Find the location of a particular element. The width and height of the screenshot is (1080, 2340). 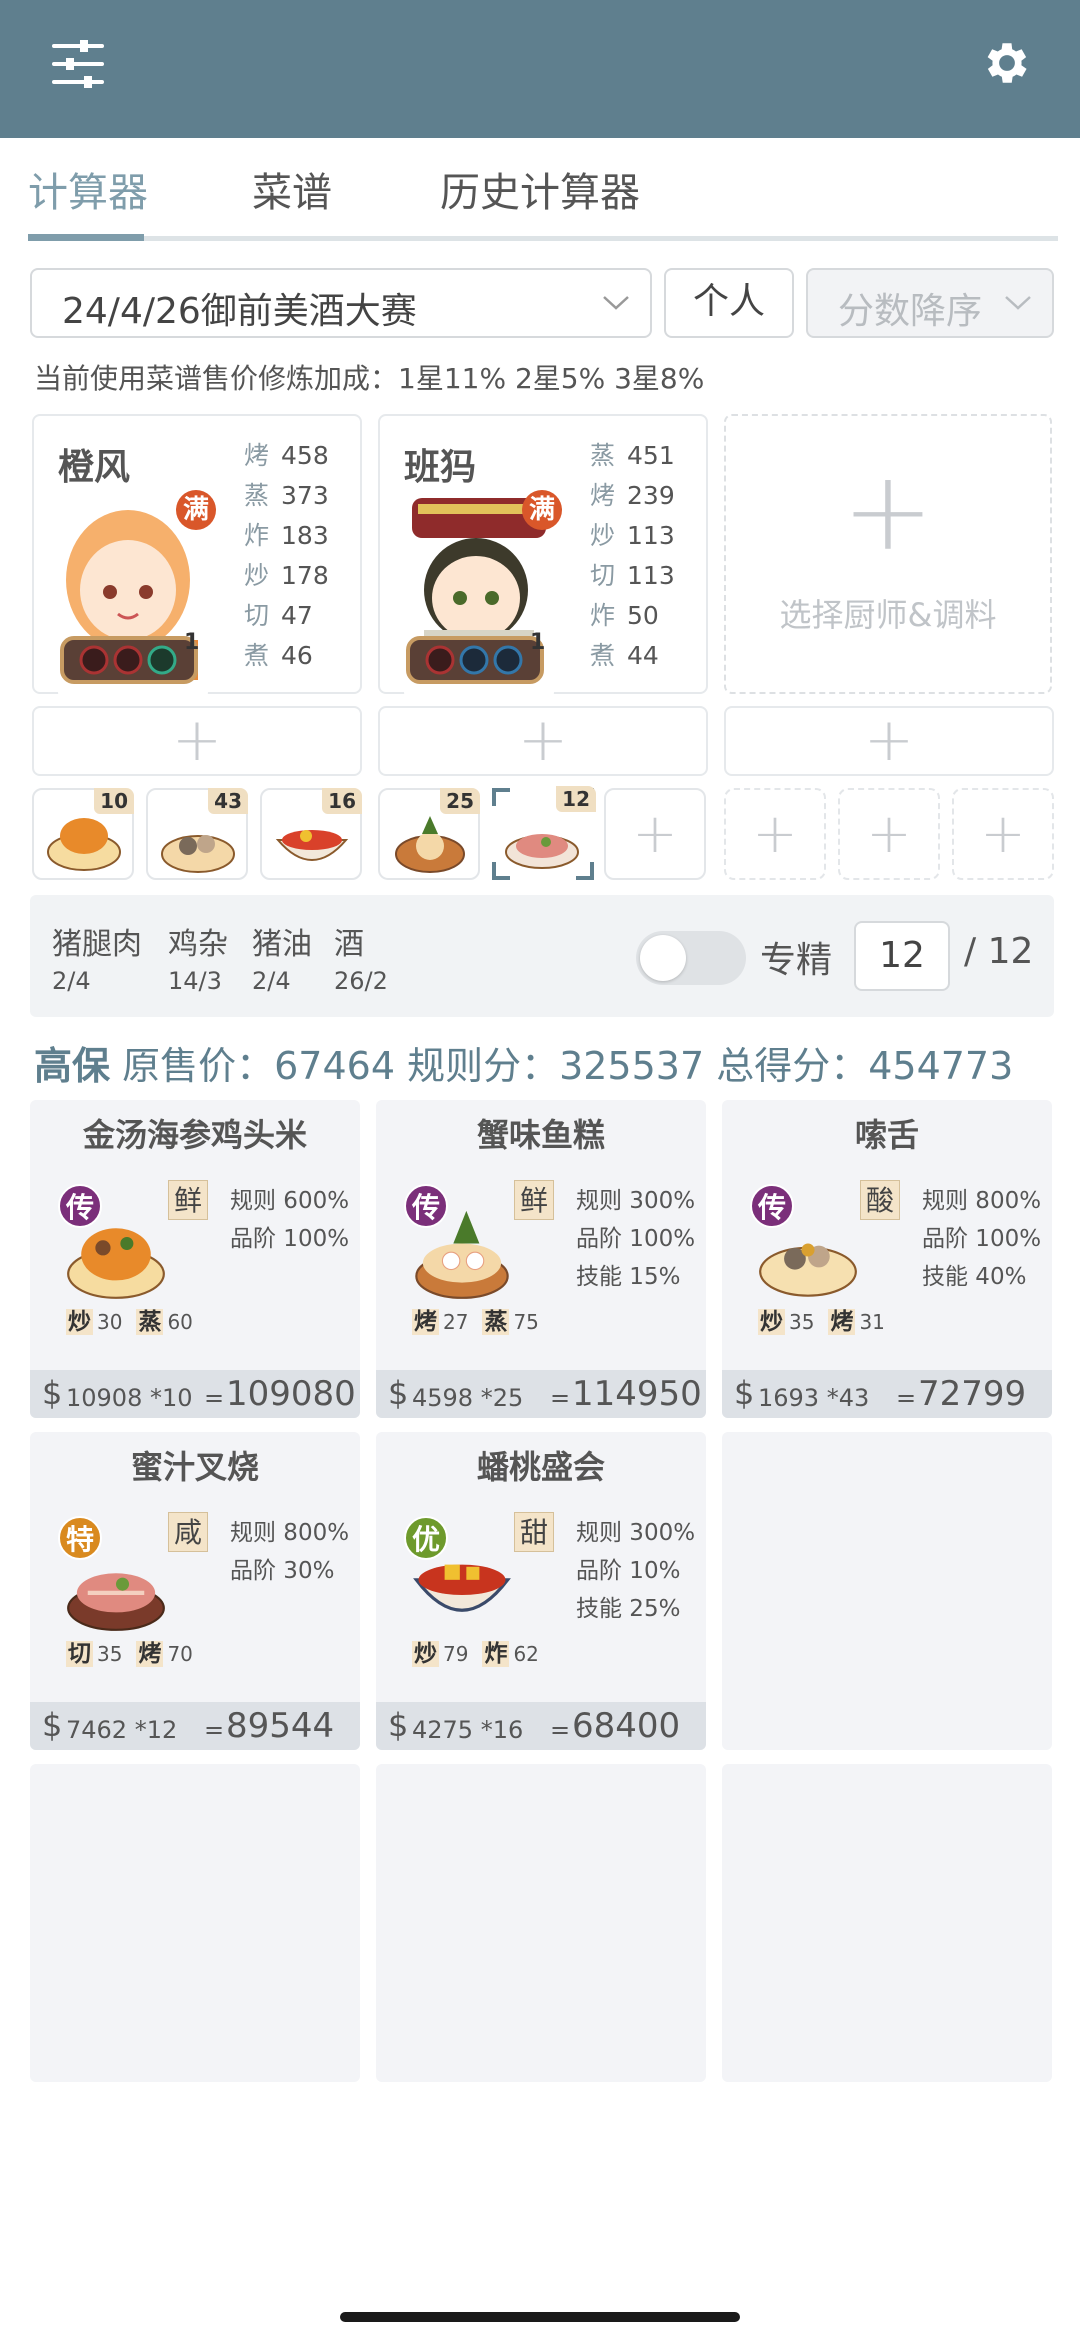

recipe-skills: 烤 27 蒸 75 is located at coordinates (482, 1319).